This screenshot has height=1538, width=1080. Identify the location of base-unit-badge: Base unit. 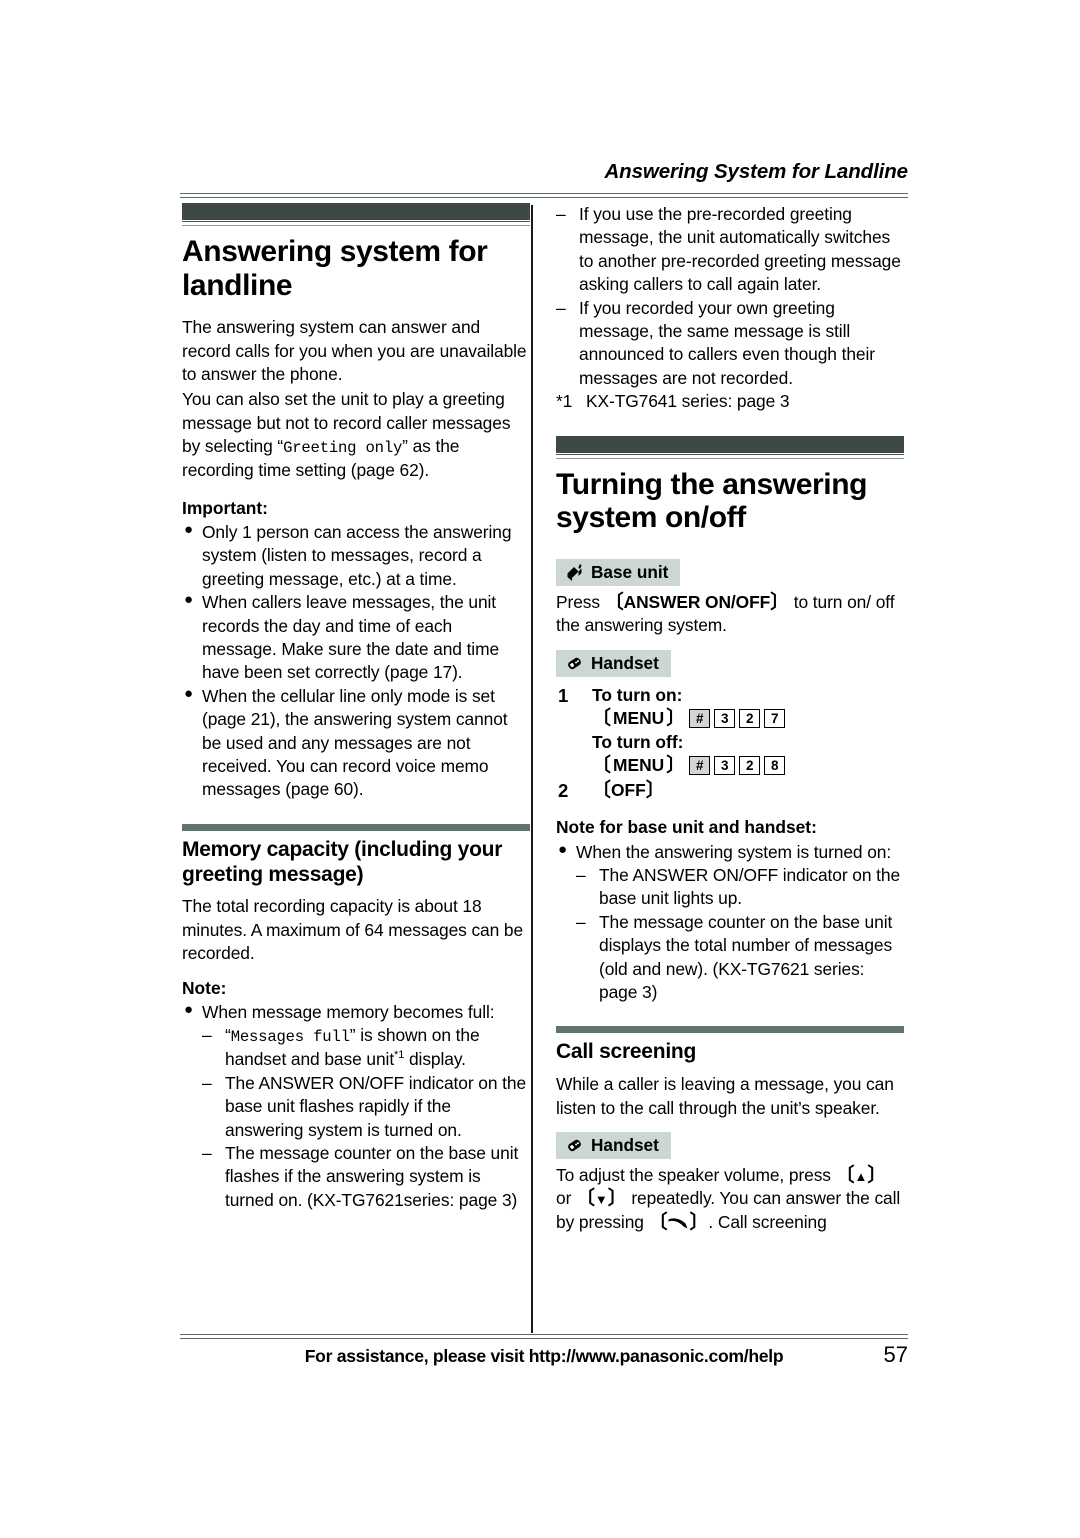
(618, 572).